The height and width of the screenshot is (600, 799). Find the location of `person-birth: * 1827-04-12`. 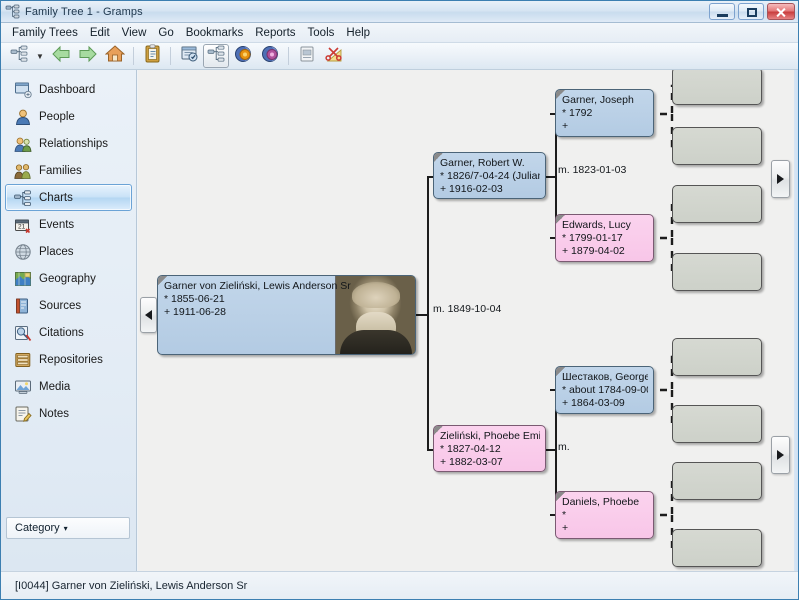

person-birth: * 1827-04-12 is located at coordinates (470, 449).